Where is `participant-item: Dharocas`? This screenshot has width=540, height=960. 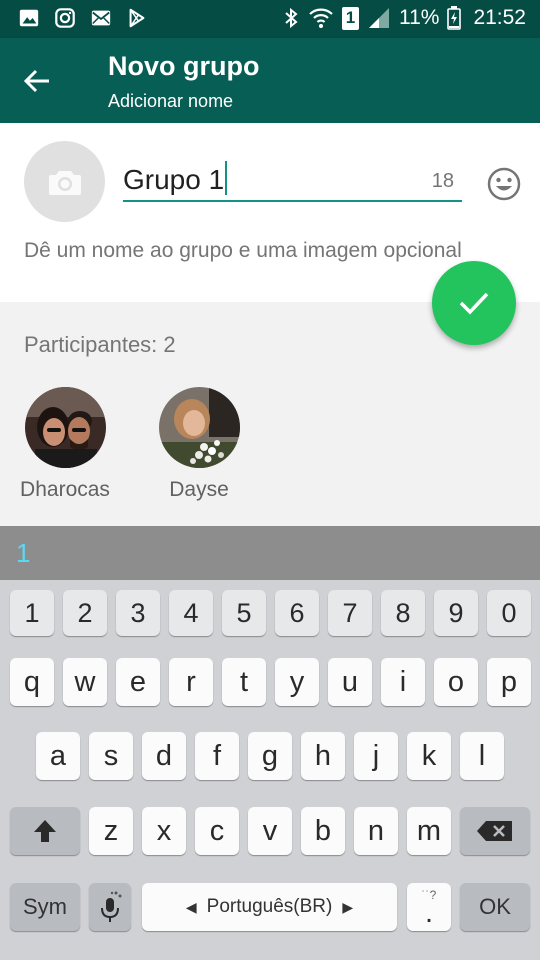 participant-item: Dharocas is located at coordinates (65, 444).